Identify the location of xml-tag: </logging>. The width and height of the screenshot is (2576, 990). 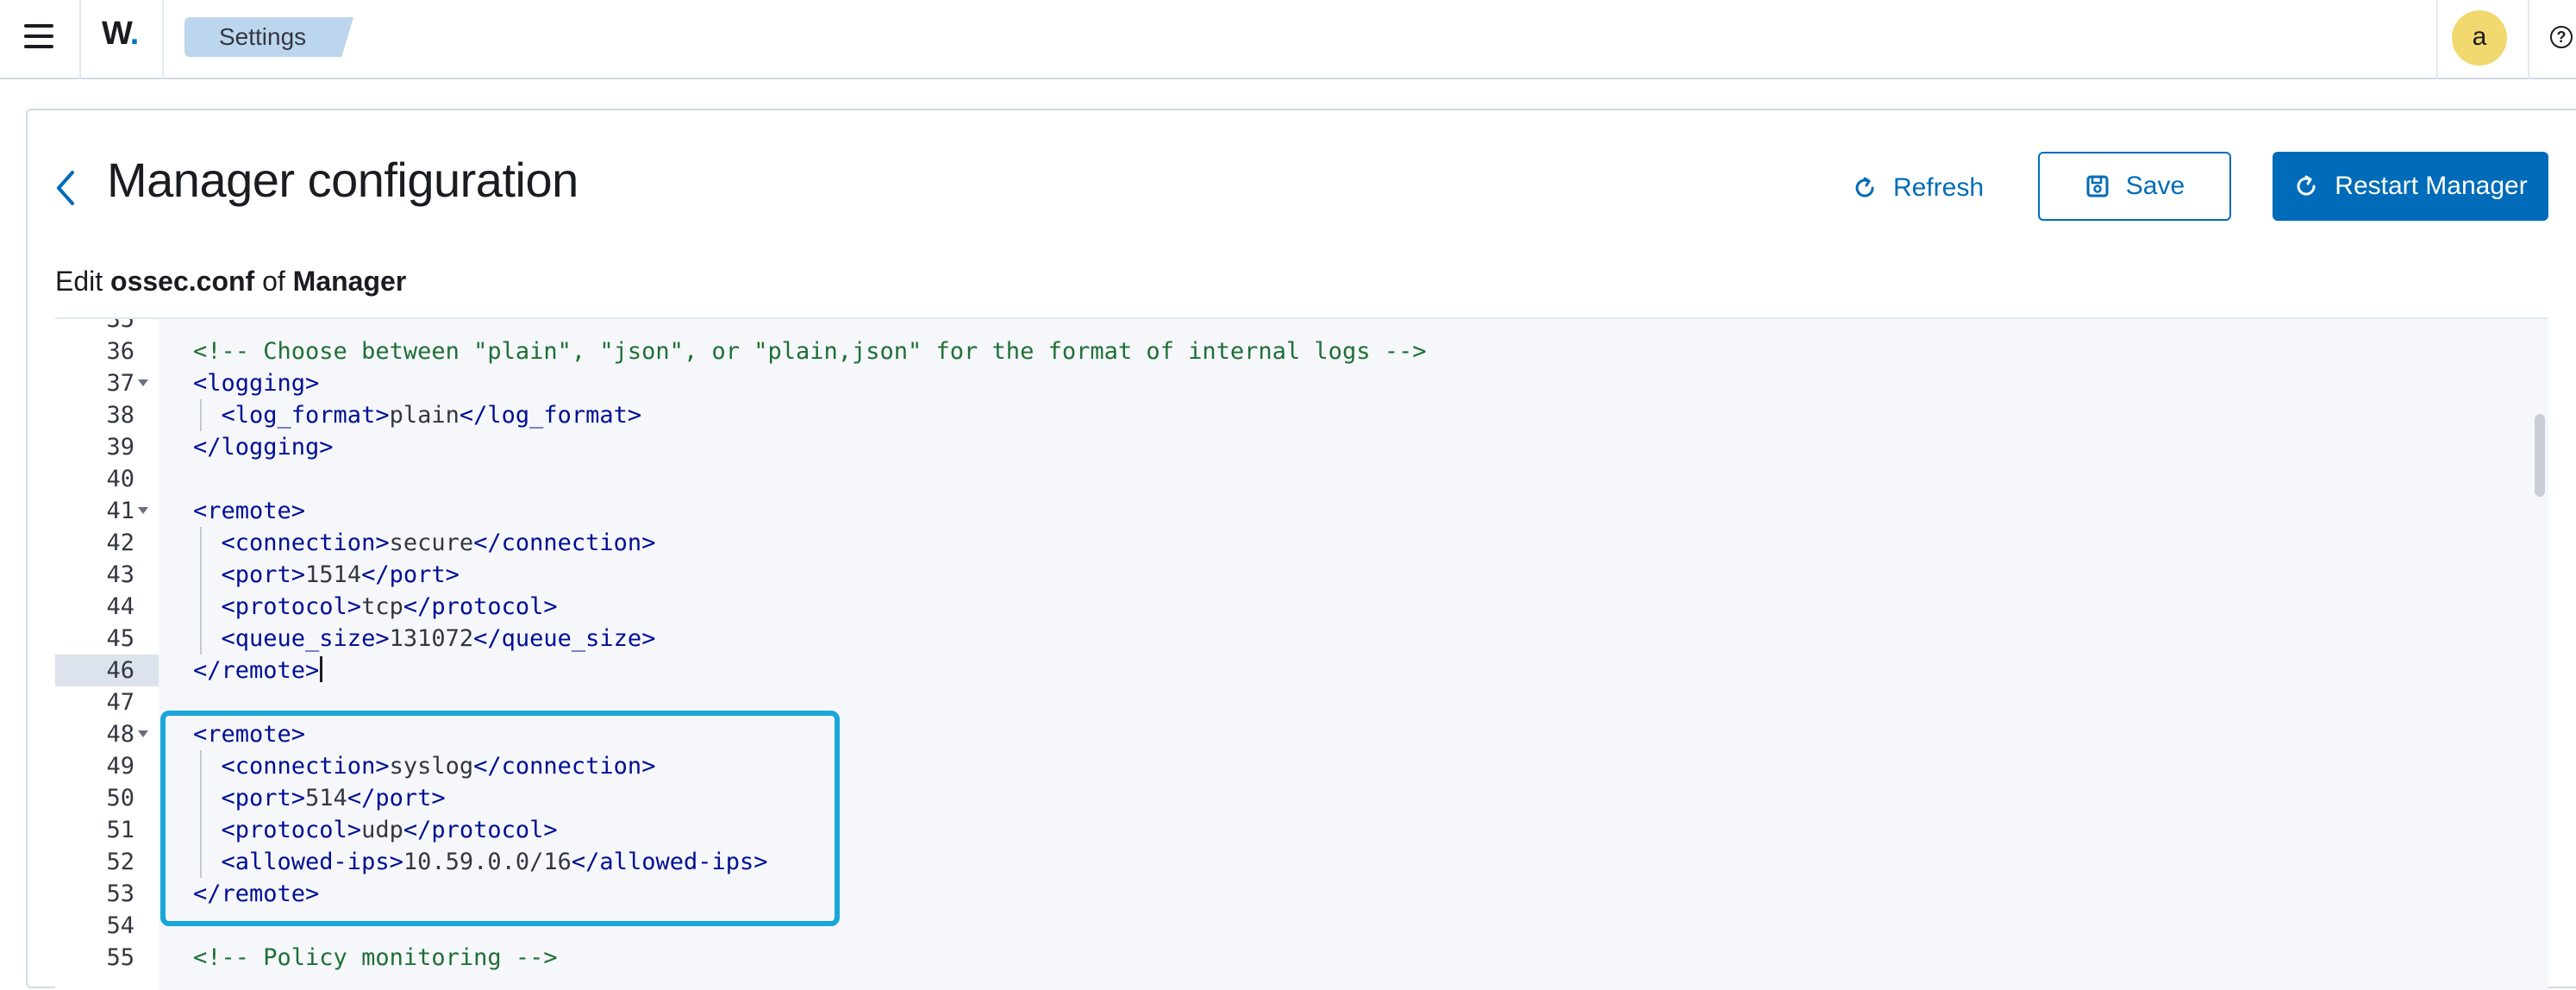
(263, 447).